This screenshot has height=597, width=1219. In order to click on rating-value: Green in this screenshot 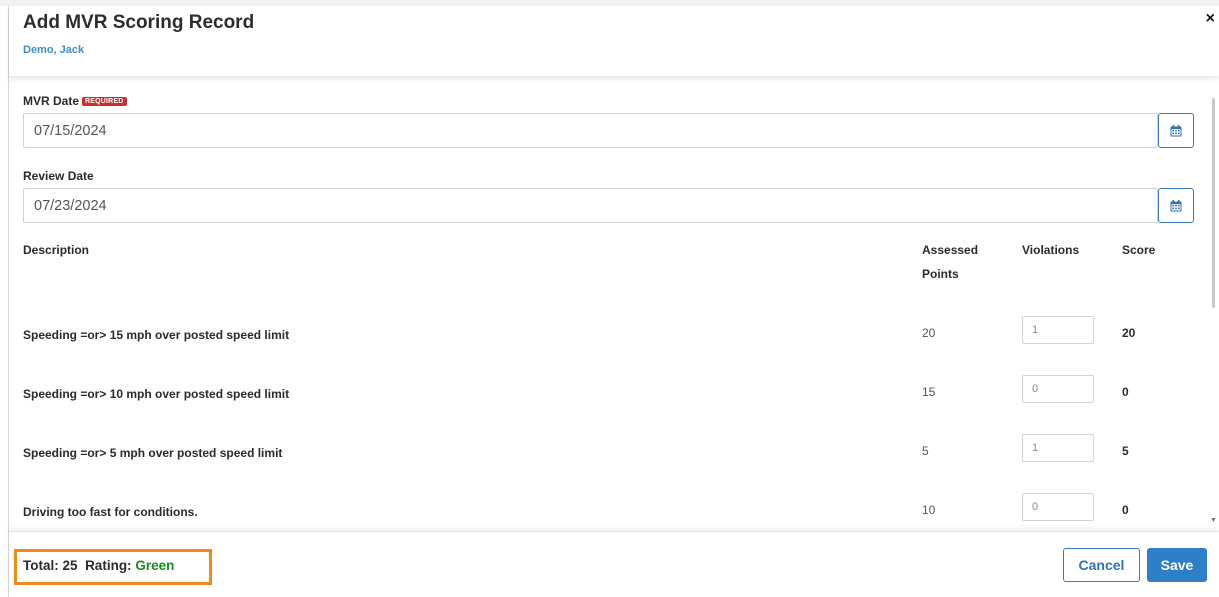, I will do `click(155, 565)`.